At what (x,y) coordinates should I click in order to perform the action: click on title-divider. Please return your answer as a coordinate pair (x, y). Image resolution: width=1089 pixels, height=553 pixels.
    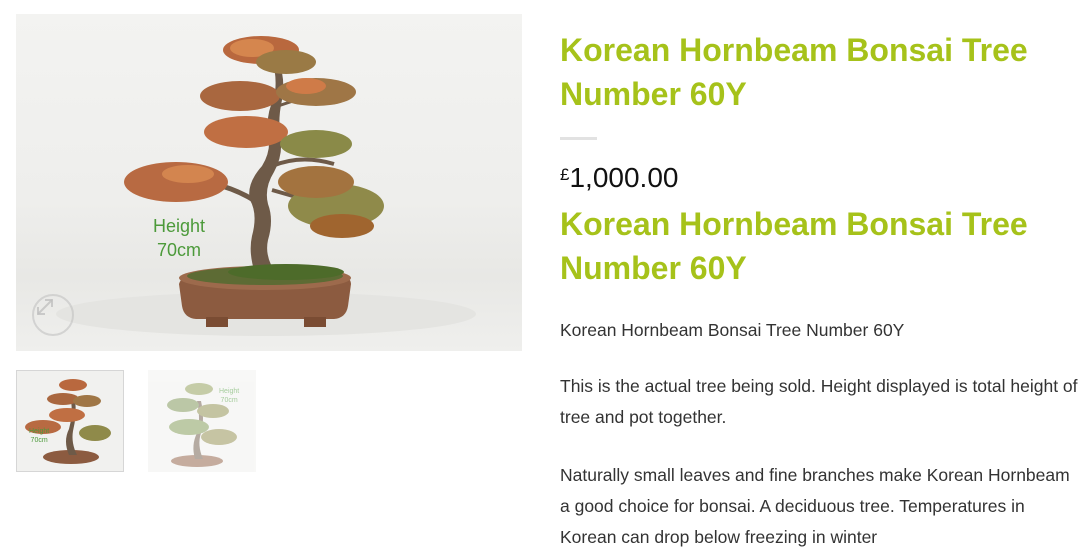
    Looking at the image, I should click on (578, 138).